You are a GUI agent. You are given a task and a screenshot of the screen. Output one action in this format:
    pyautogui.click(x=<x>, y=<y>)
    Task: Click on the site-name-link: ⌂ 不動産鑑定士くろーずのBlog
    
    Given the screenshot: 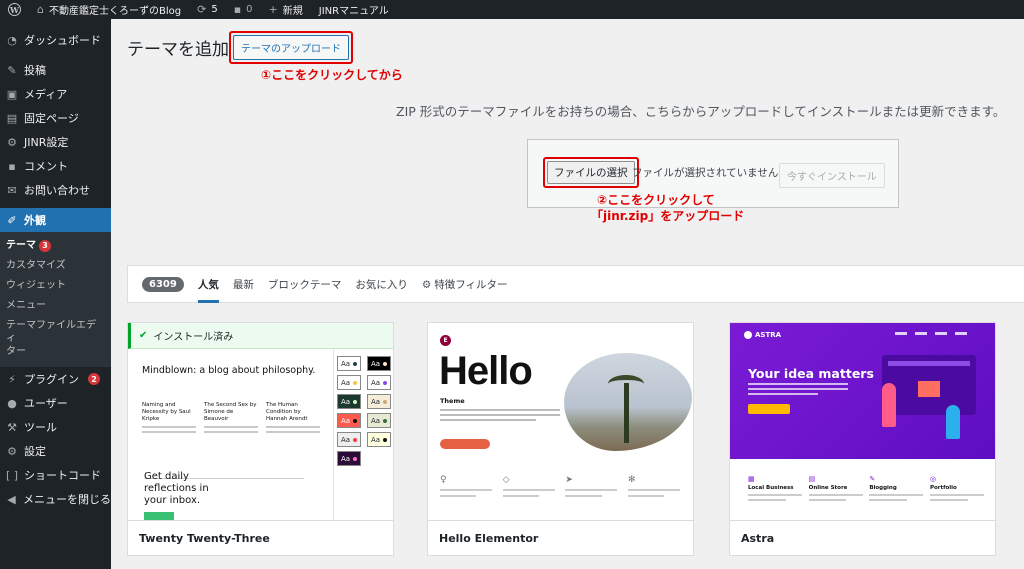 What is the action you would take?
    pyautogui.click(x=109, y=9)
    